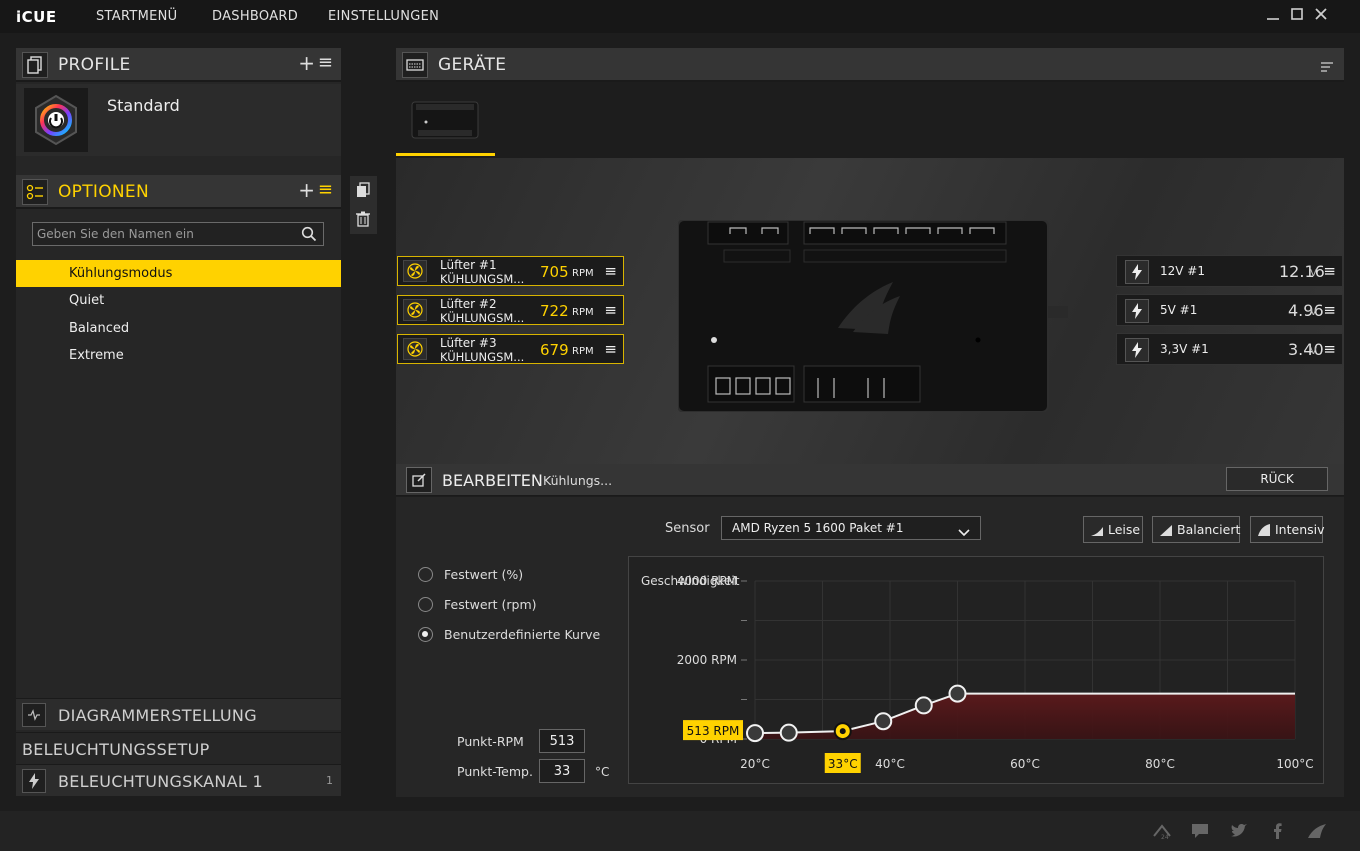 The height and width of the screenshot is (851, 1360). I want to click on mode-fixed-percent-radio, so click(425, 574).